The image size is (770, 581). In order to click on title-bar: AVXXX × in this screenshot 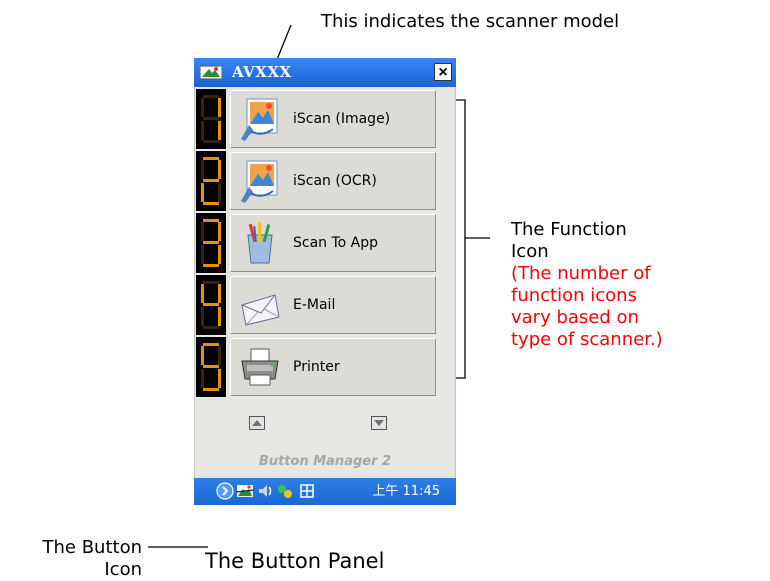, I will do `click(325, 72)`.